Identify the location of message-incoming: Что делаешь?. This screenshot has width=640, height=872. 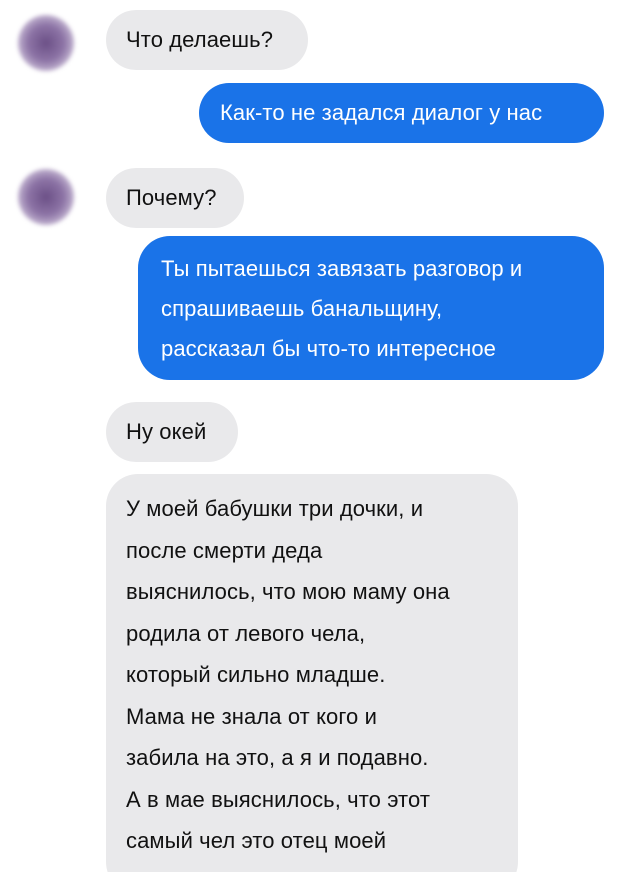
(207, 40).